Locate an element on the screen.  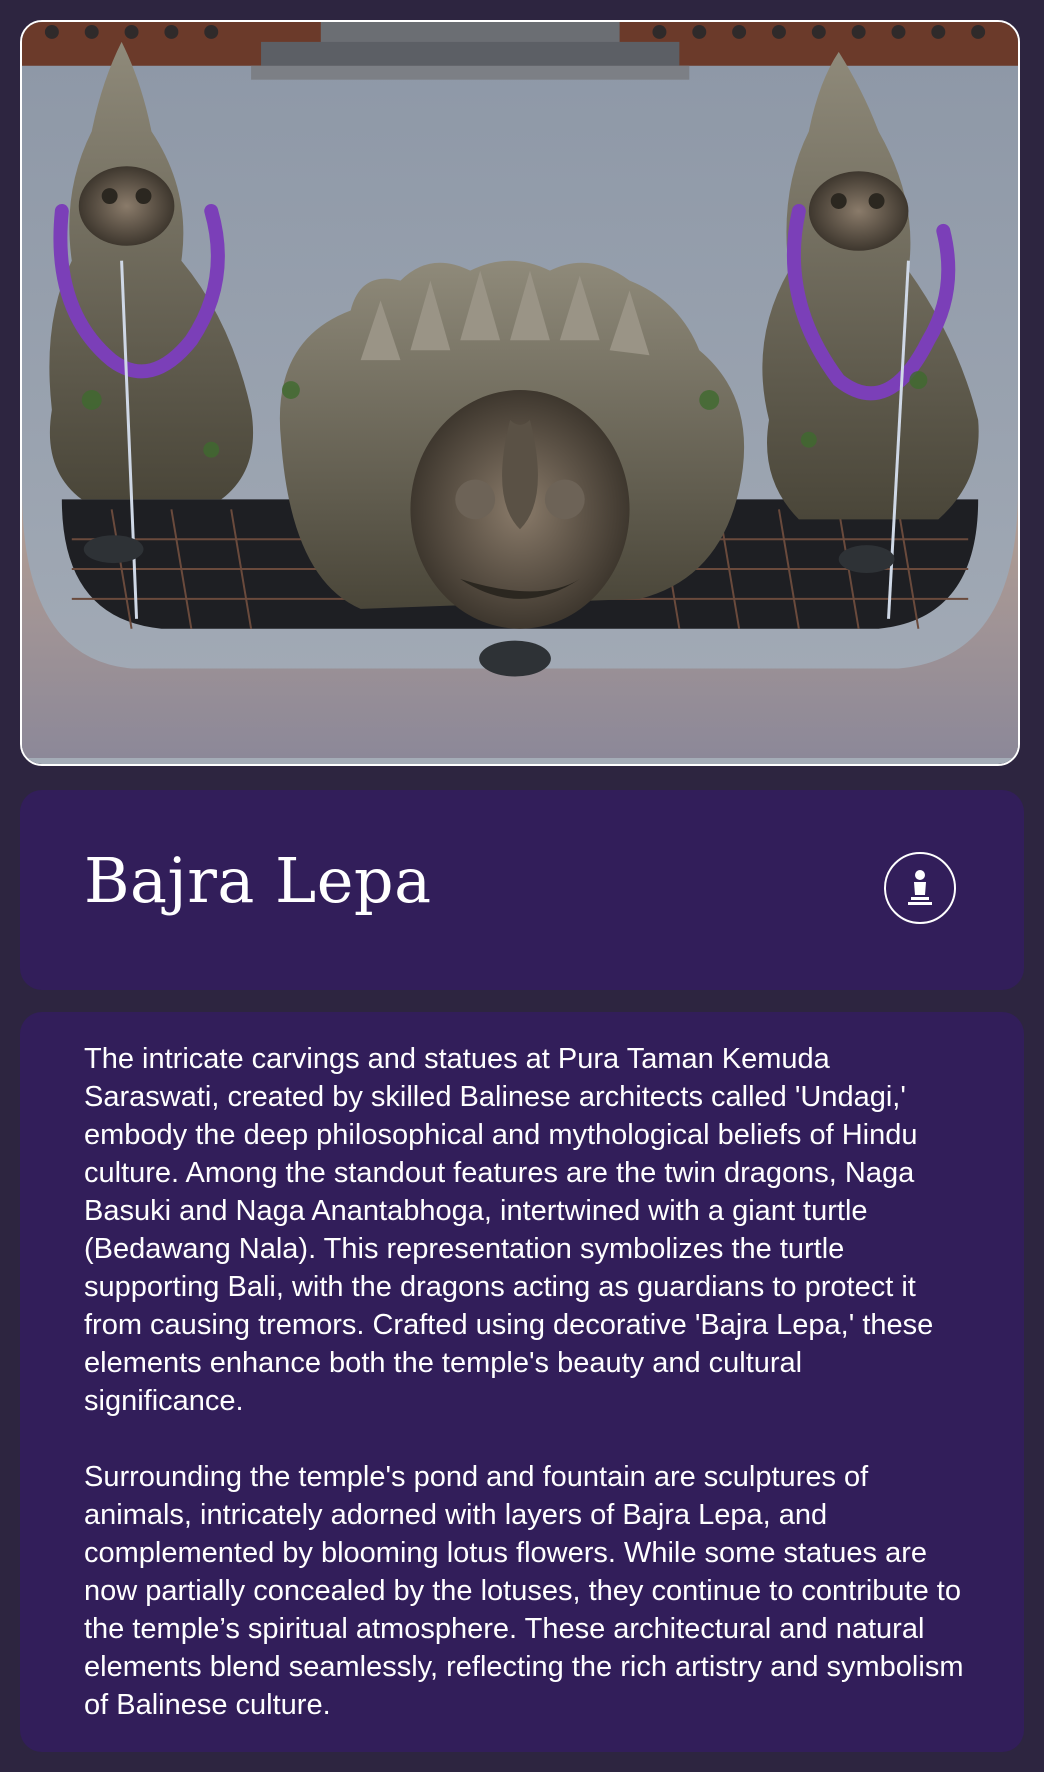
title-card: Bajra Lepa is located at coordinates (522, 890).